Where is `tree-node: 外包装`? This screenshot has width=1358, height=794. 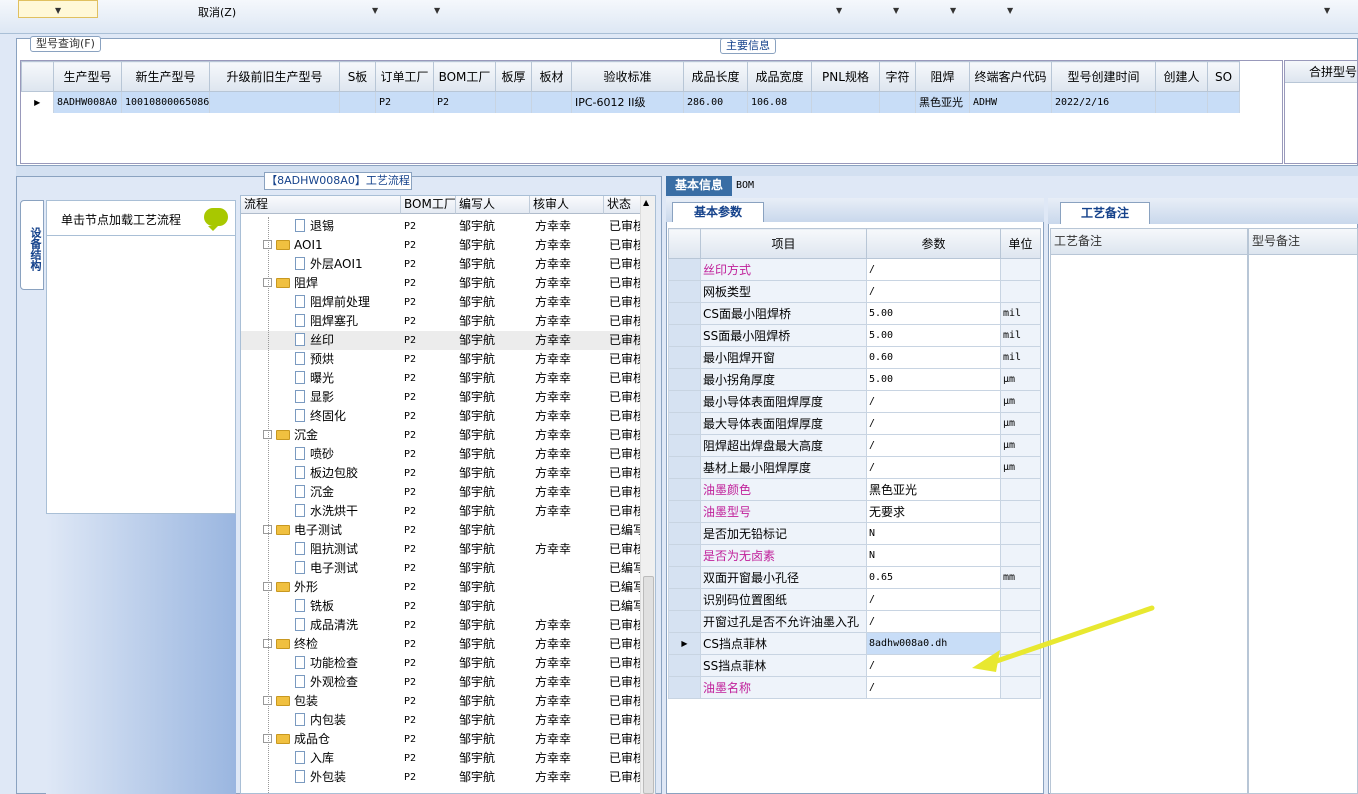 tree-node: 外包装 is located at coordinates (320, 777).